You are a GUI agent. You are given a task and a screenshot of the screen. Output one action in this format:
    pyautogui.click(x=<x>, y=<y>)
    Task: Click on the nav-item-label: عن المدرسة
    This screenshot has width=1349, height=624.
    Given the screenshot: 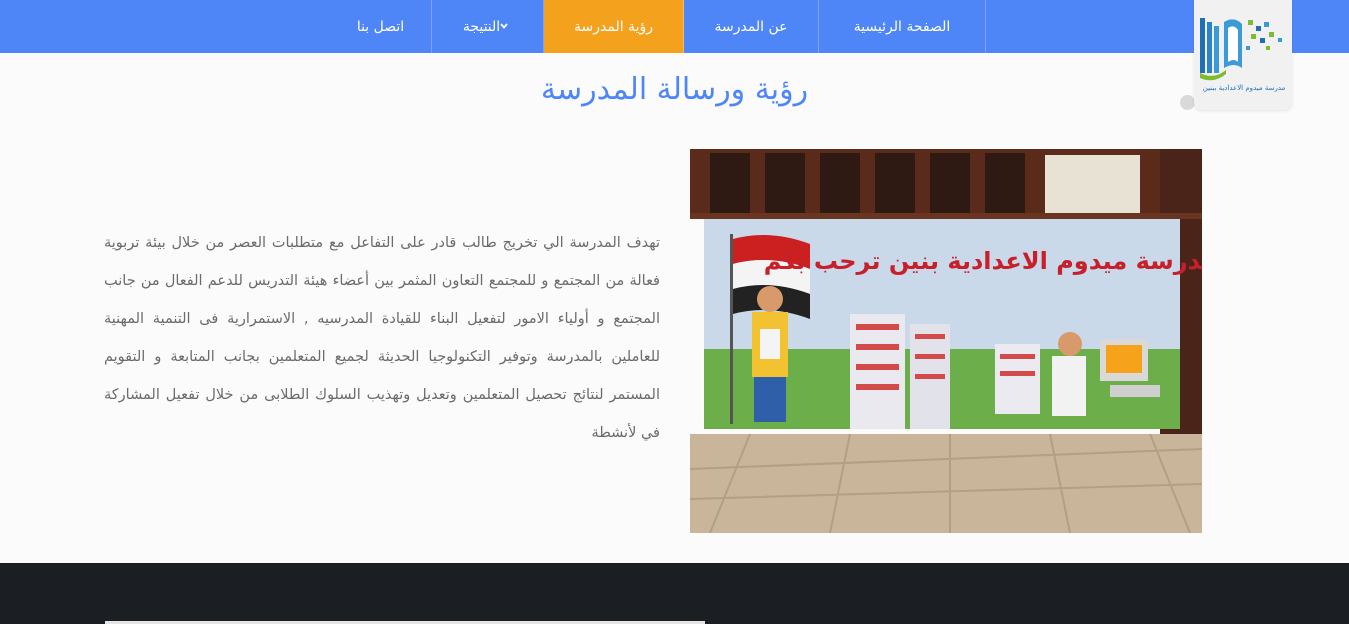 What is the action you would take?
    pyautogui.click(x=751, y=26)
    